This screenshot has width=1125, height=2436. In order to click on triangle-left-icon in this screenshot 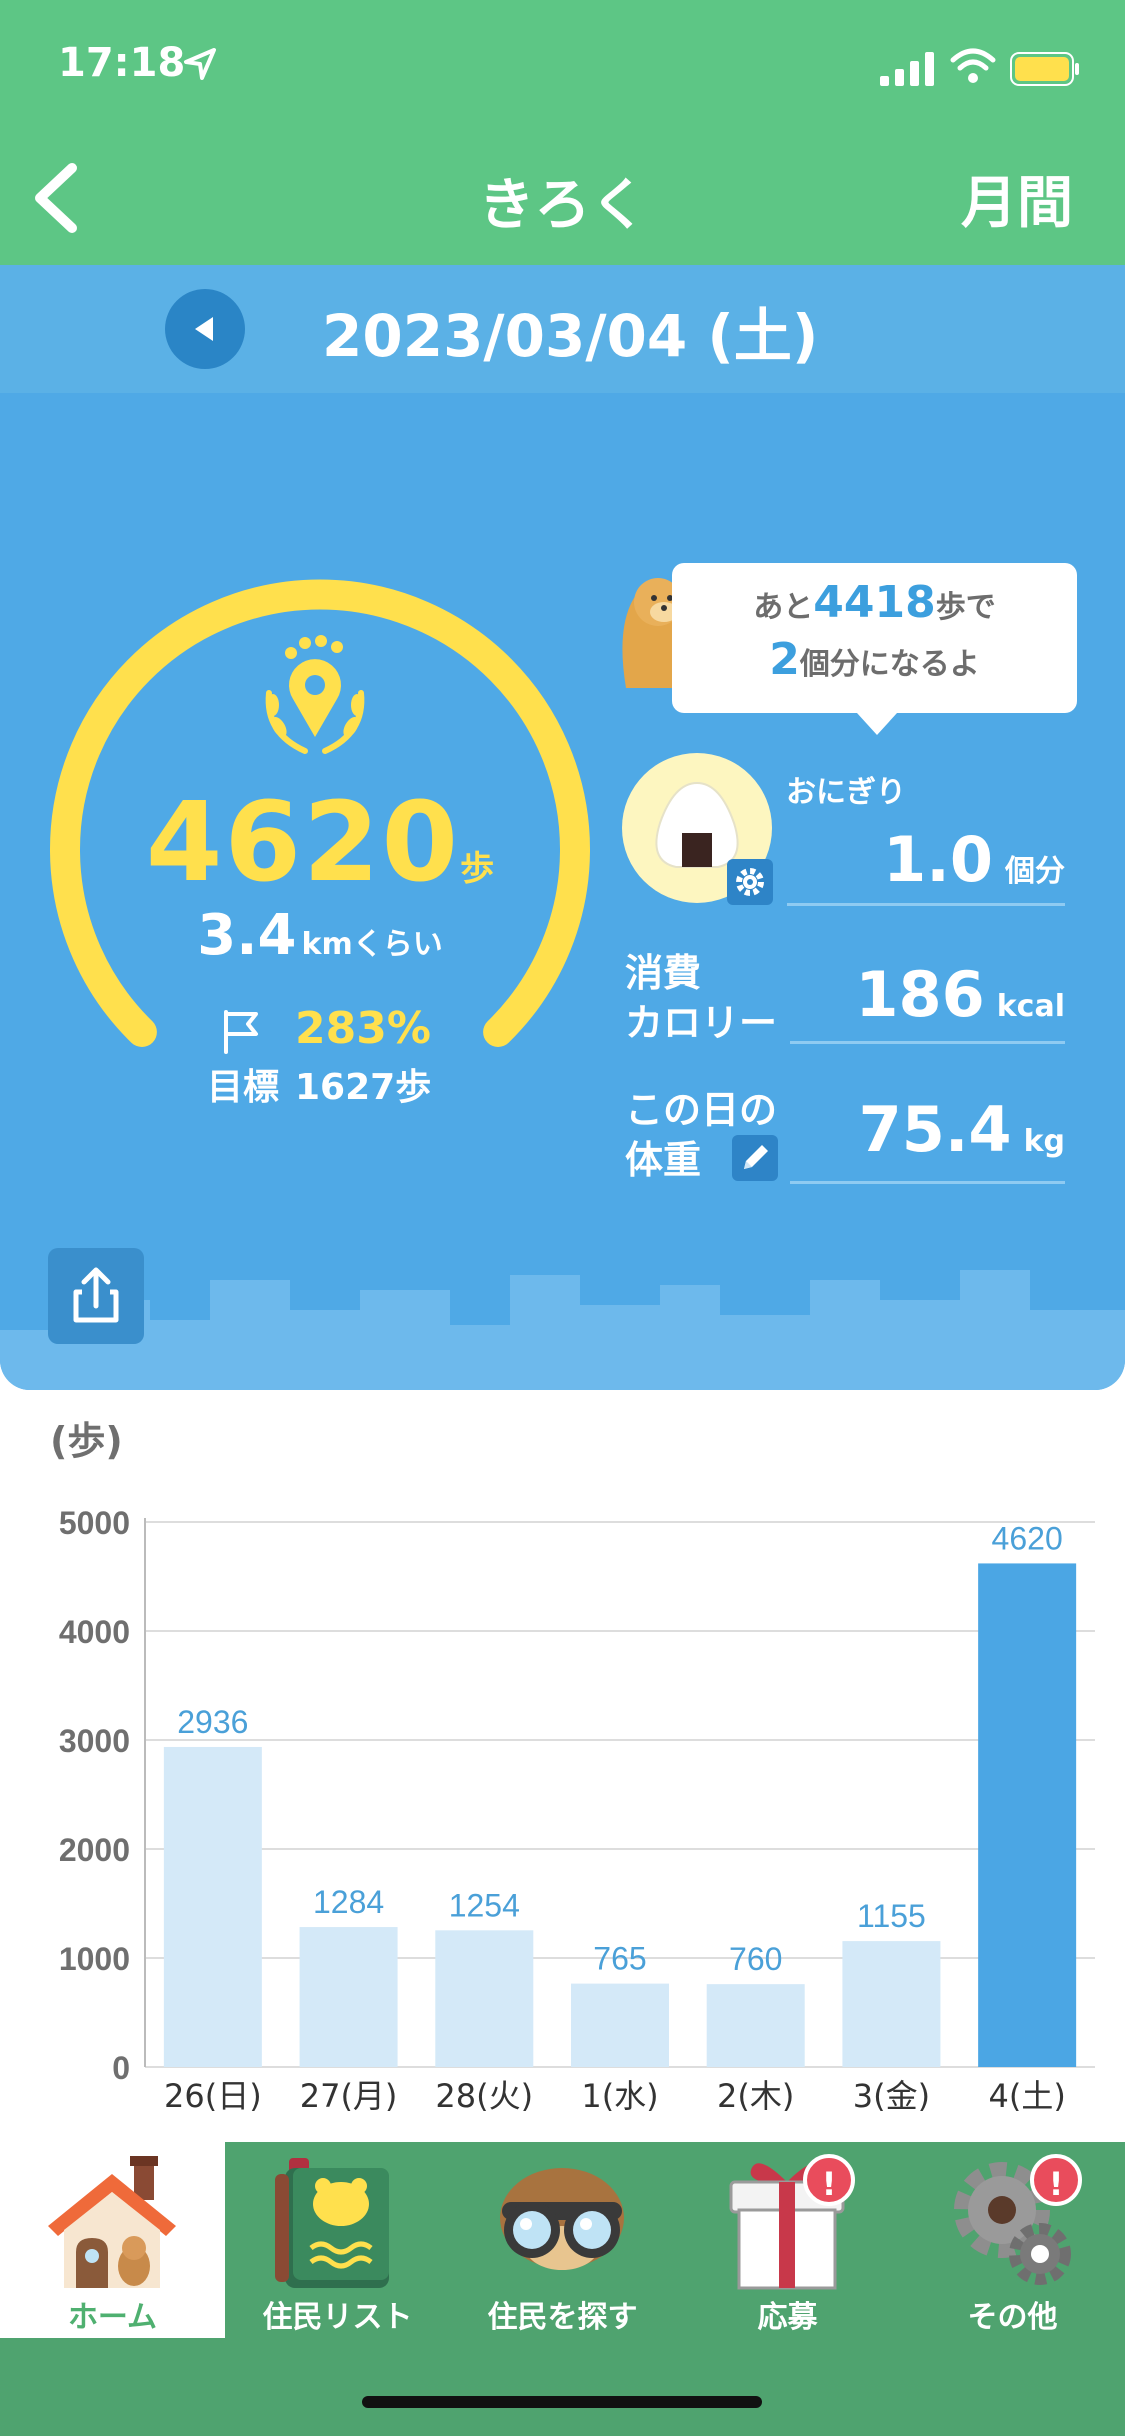, I will do `click(204, 329)`.